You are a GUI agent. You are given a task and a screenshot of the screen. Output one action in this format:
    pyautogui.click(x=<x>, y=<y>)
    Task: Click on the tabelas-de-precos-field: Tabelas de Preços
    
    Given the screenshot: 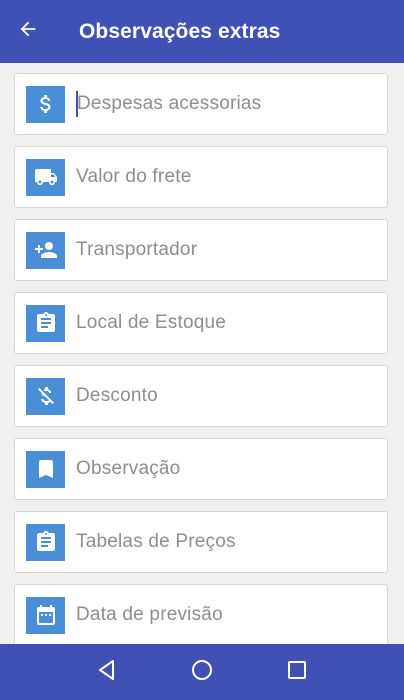 What is the action you would take?
    pyautogui.click(x=201, y=542)
    